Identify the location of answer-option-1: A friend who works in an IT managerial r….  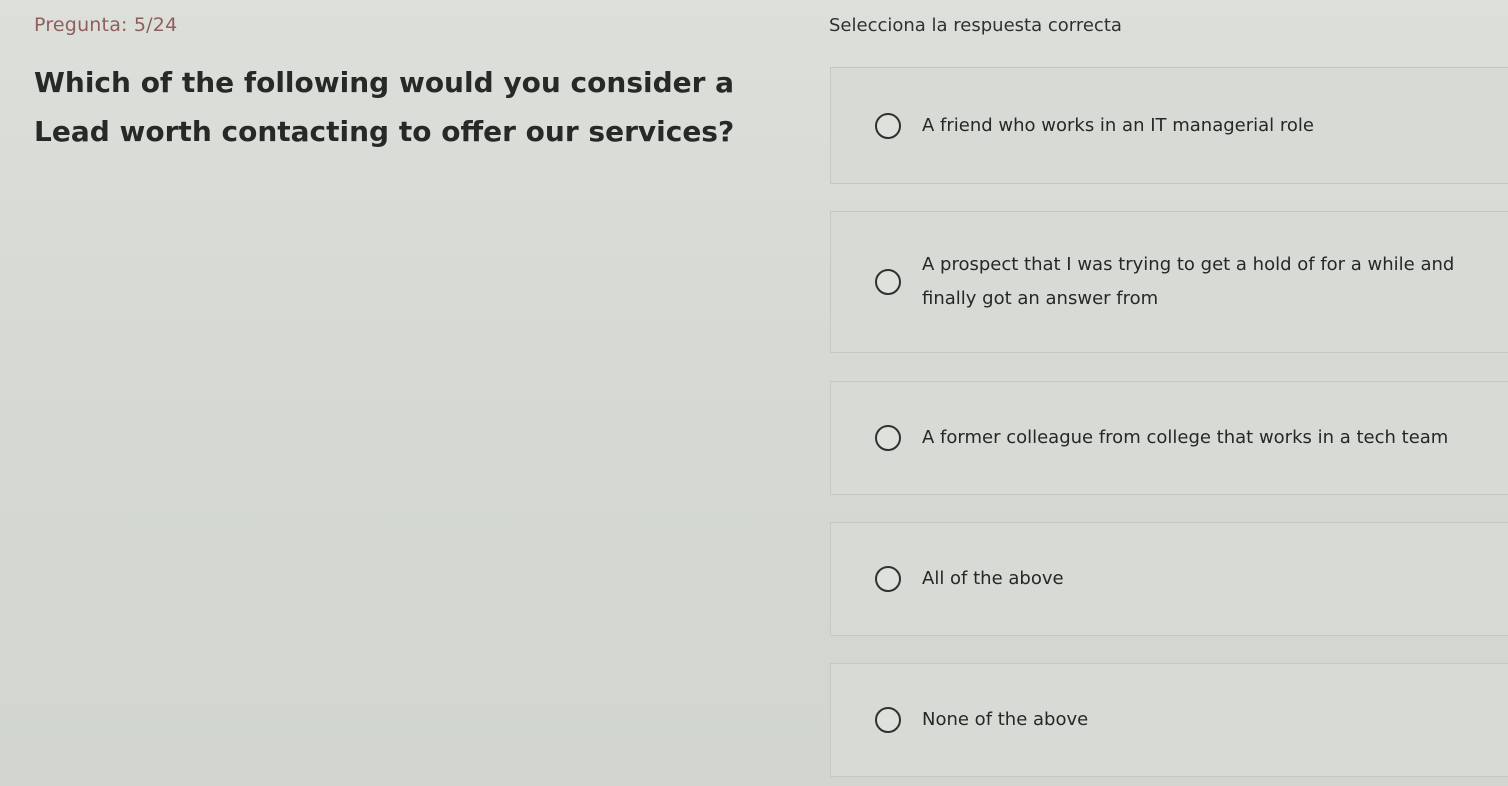
(1169, 125).